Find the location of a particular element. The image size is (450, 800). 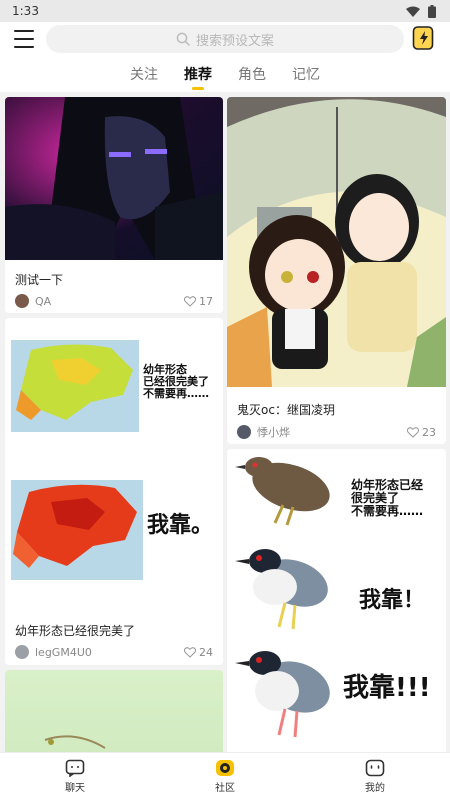

nav-chat: 聊天 is located at coordinates (75, 776).